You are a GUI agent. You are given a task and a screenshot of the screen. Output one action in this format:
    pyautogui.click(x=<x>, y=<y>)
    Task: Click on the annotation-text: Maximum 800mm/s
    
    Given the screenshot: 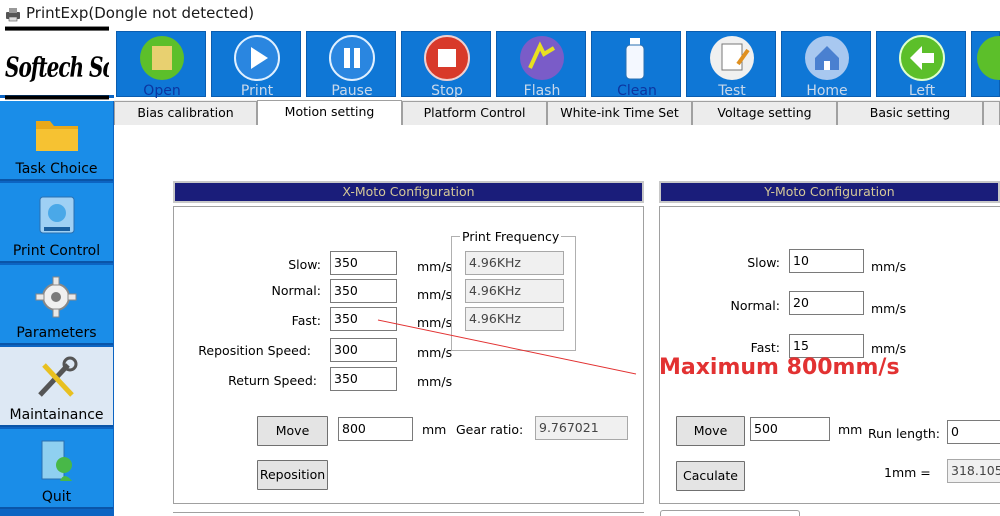 What is the action you would take?
    pyautogui.click(x=779, y=367)
    